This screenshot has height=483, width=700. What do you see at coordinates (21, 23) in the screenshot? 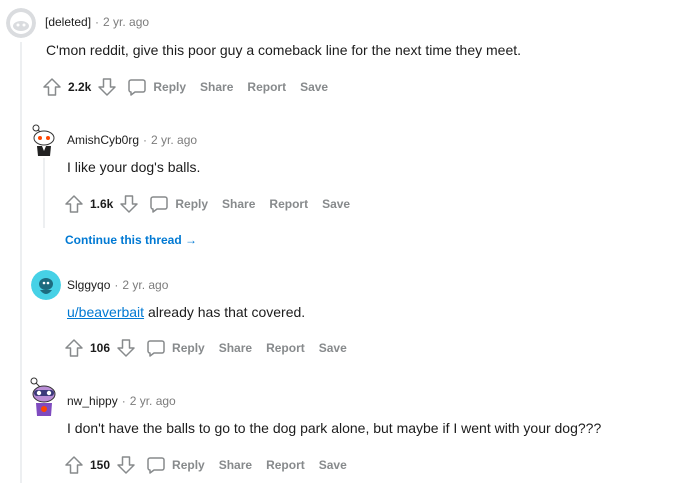
I see `avatar-deleted` at bounding box center [21, 23].